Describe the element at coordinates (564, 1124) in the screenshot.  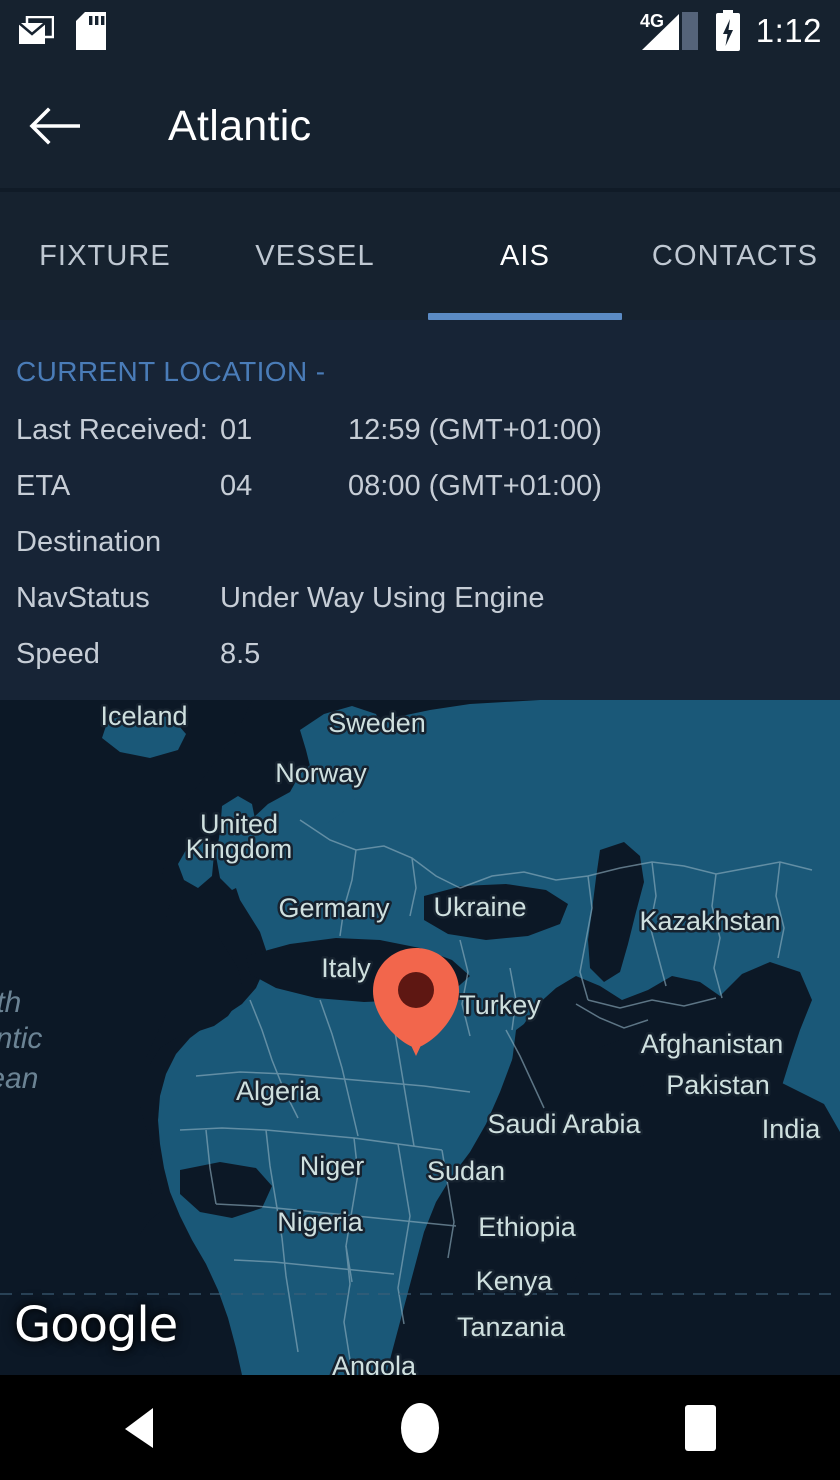
I see `svg-text: Saudi Arabia` at that location.